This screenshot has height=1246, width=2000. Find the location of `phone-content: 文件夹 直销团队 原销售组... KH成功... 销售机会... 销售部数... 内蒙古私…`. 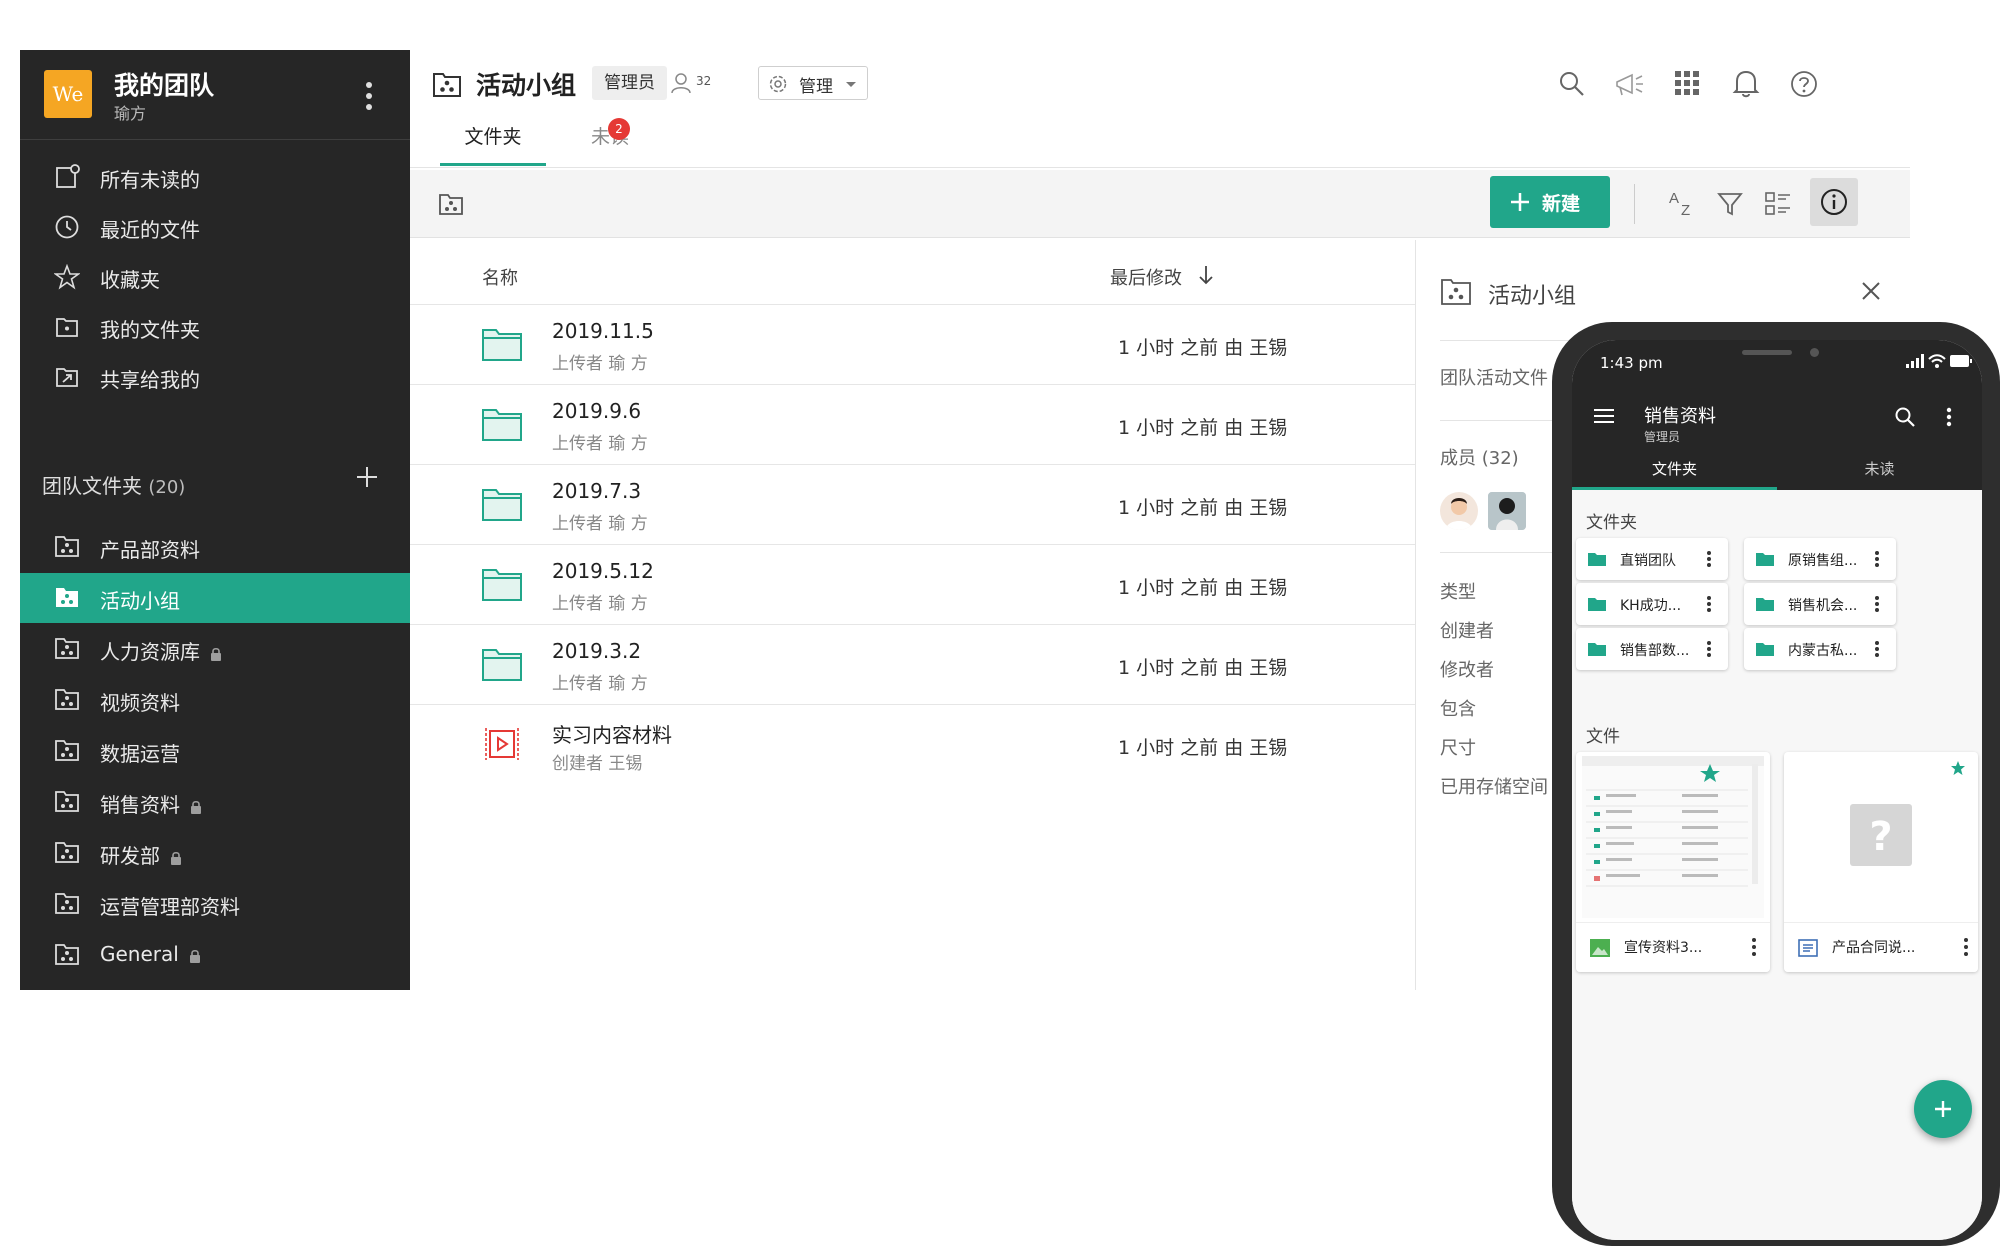

phone-content: 文件夹 直销团队 原销售组... KH成功... 销售机会... 销售部数... 内蒙古私… is located at coordinates (1777, 865).